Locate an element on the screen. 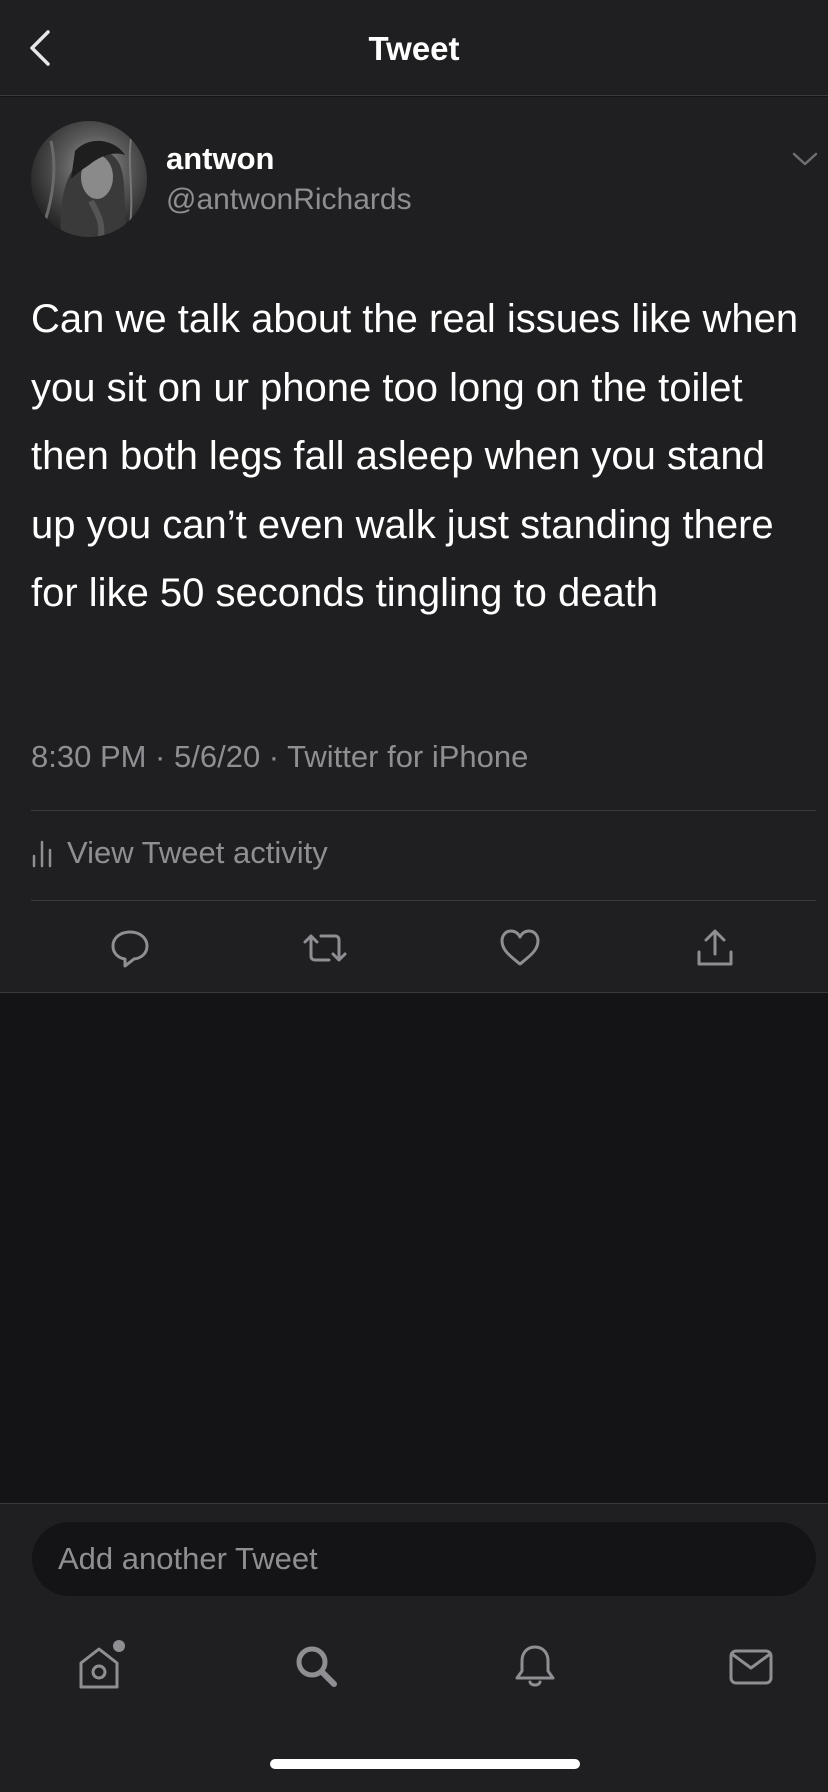 This screenshot has width=828, height=1792. tweet-meta: 8:30 PM · 5/6/20 · Twitter for iPhone is located at coordinates (280, 756).